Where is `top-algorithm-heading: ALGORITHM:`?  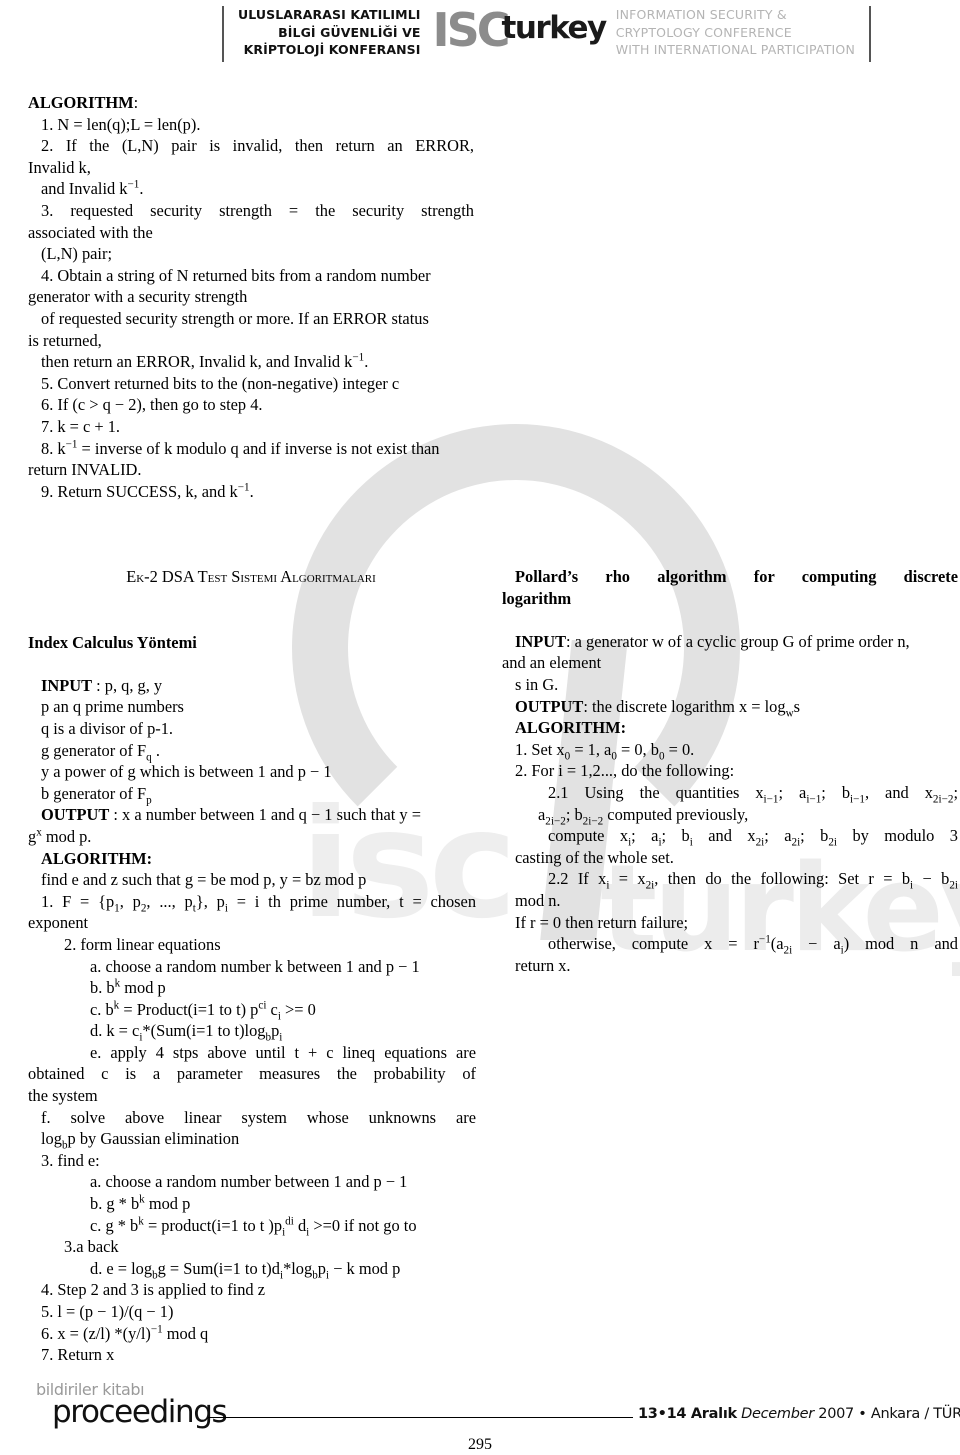
top-algorithm-heading: ALGORITHM: is located at coordinates (251, 103).